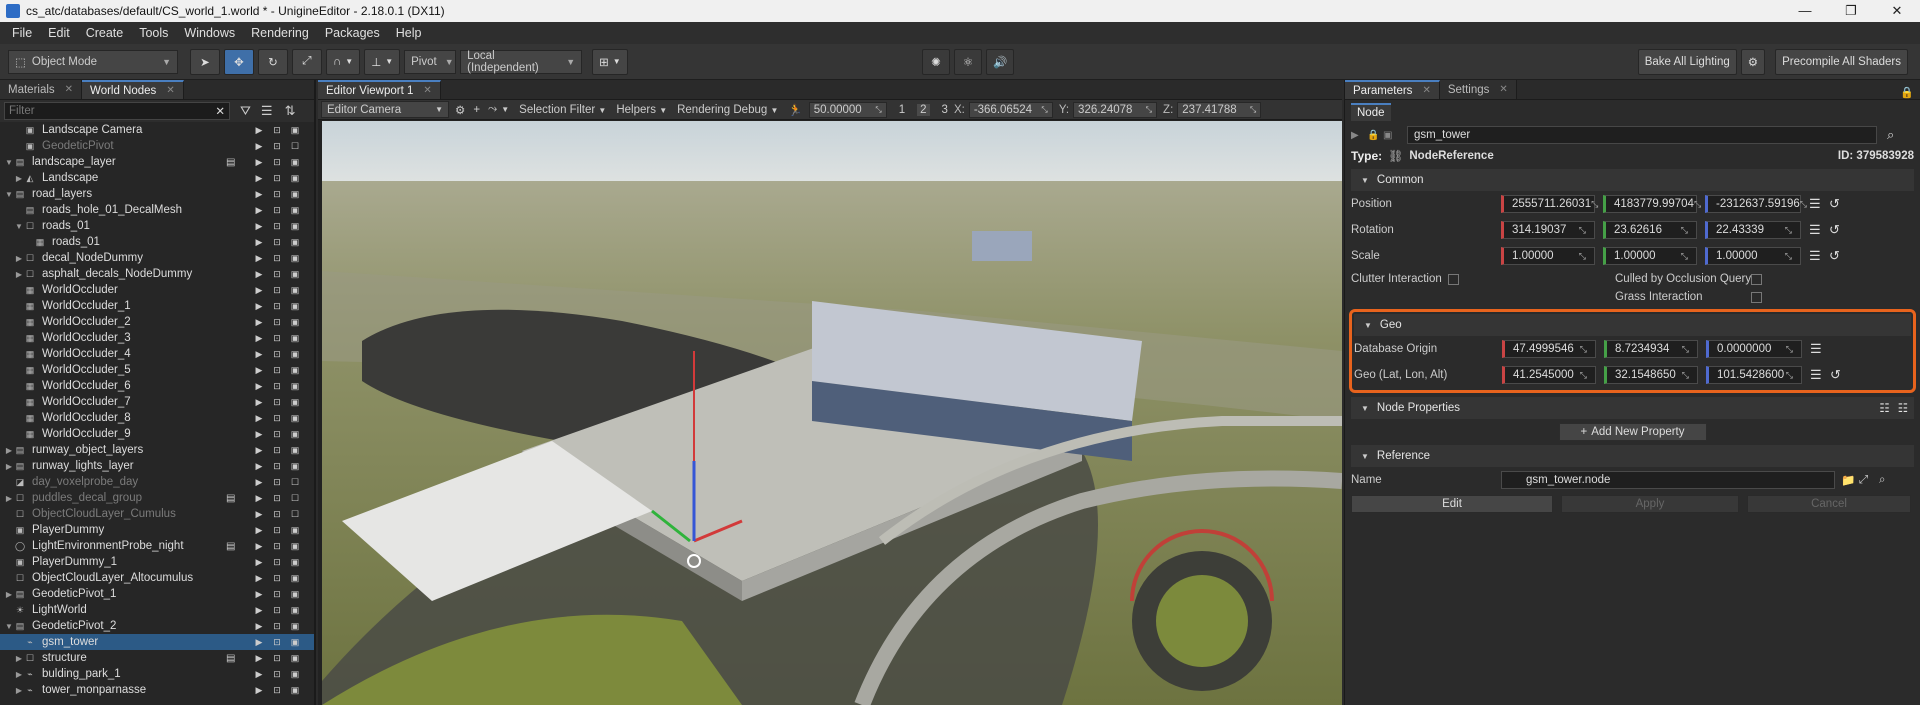  What do you see at coordinates (209, 33) in the screenshot?
I see `menu-windows: Windows` at bounding box center [209, 33].